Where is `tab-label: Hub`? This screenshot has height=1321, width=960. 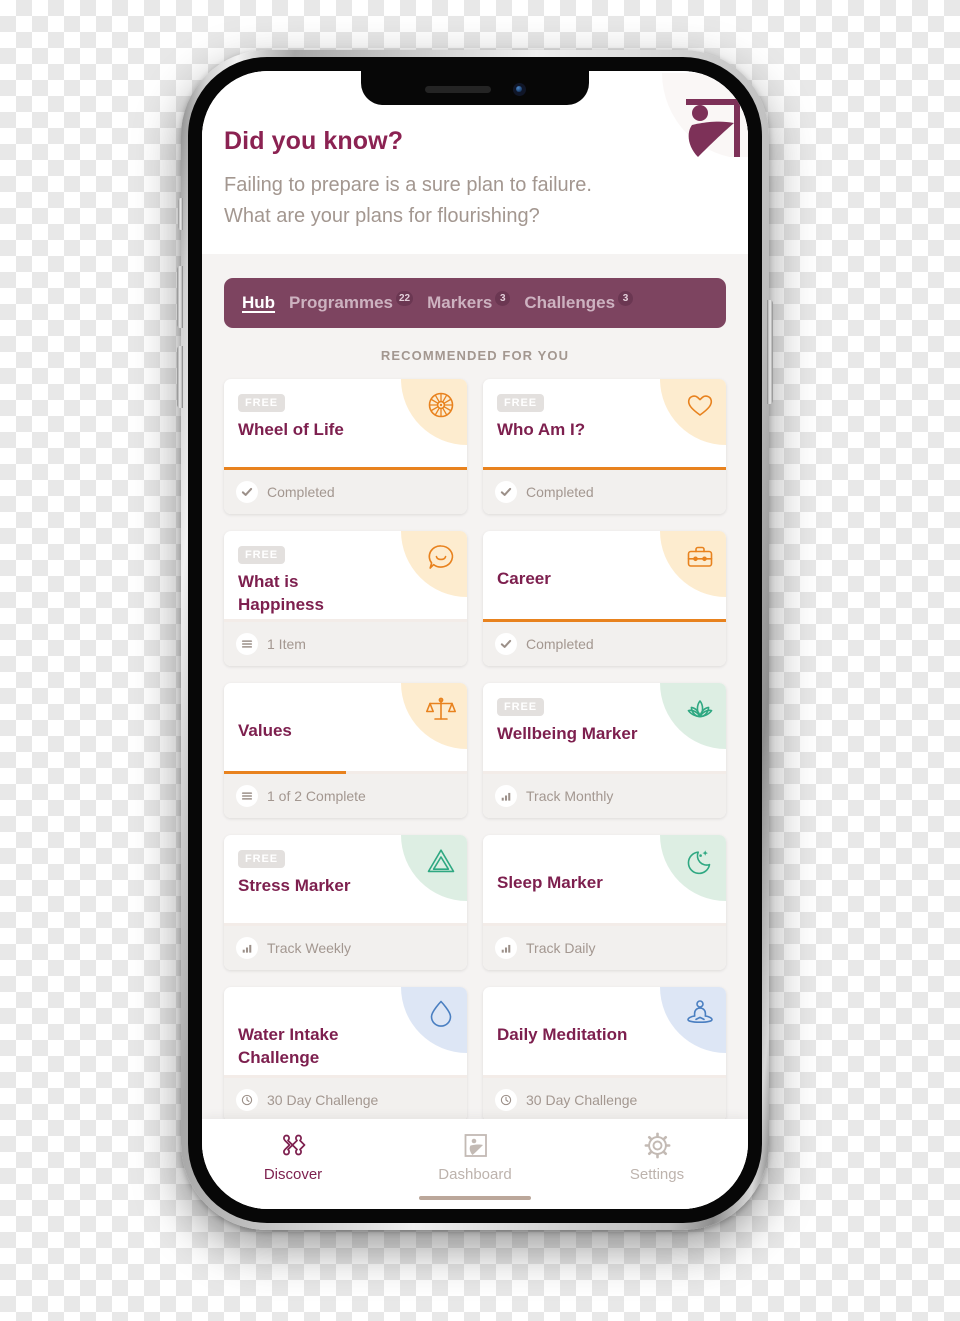 tab-label: Hub is located at coordinates (259, 302).